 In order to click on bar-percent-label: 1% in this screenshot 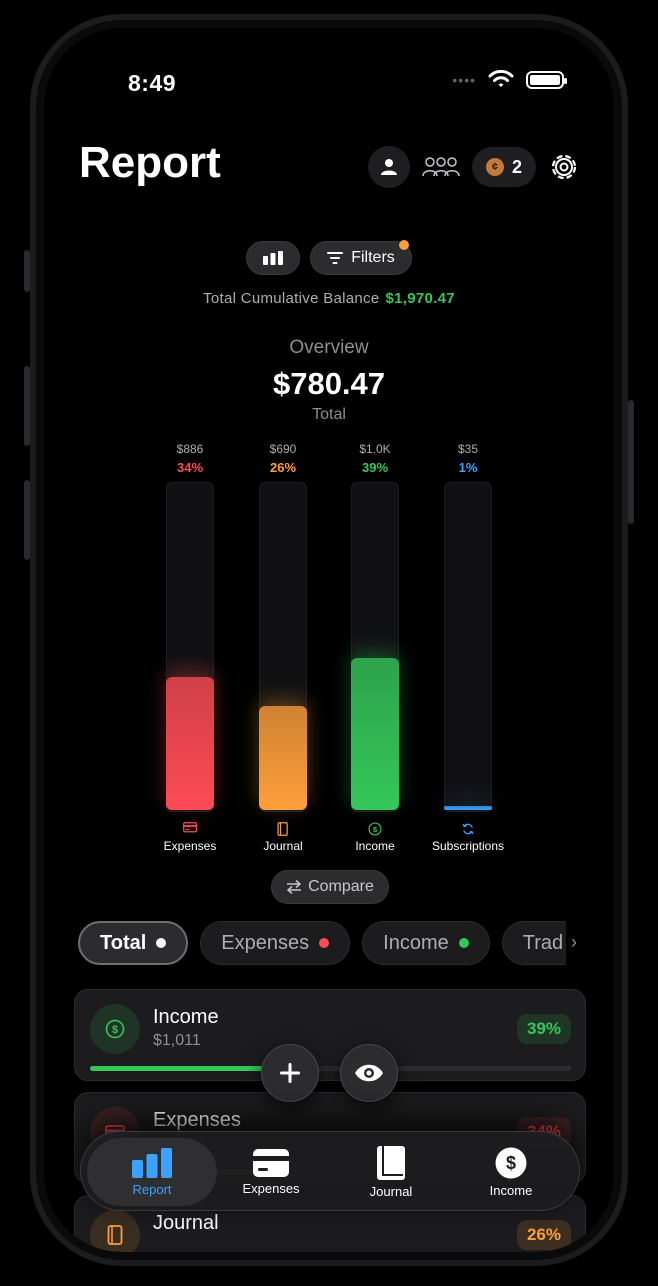, I will do `click(468, 467)`.